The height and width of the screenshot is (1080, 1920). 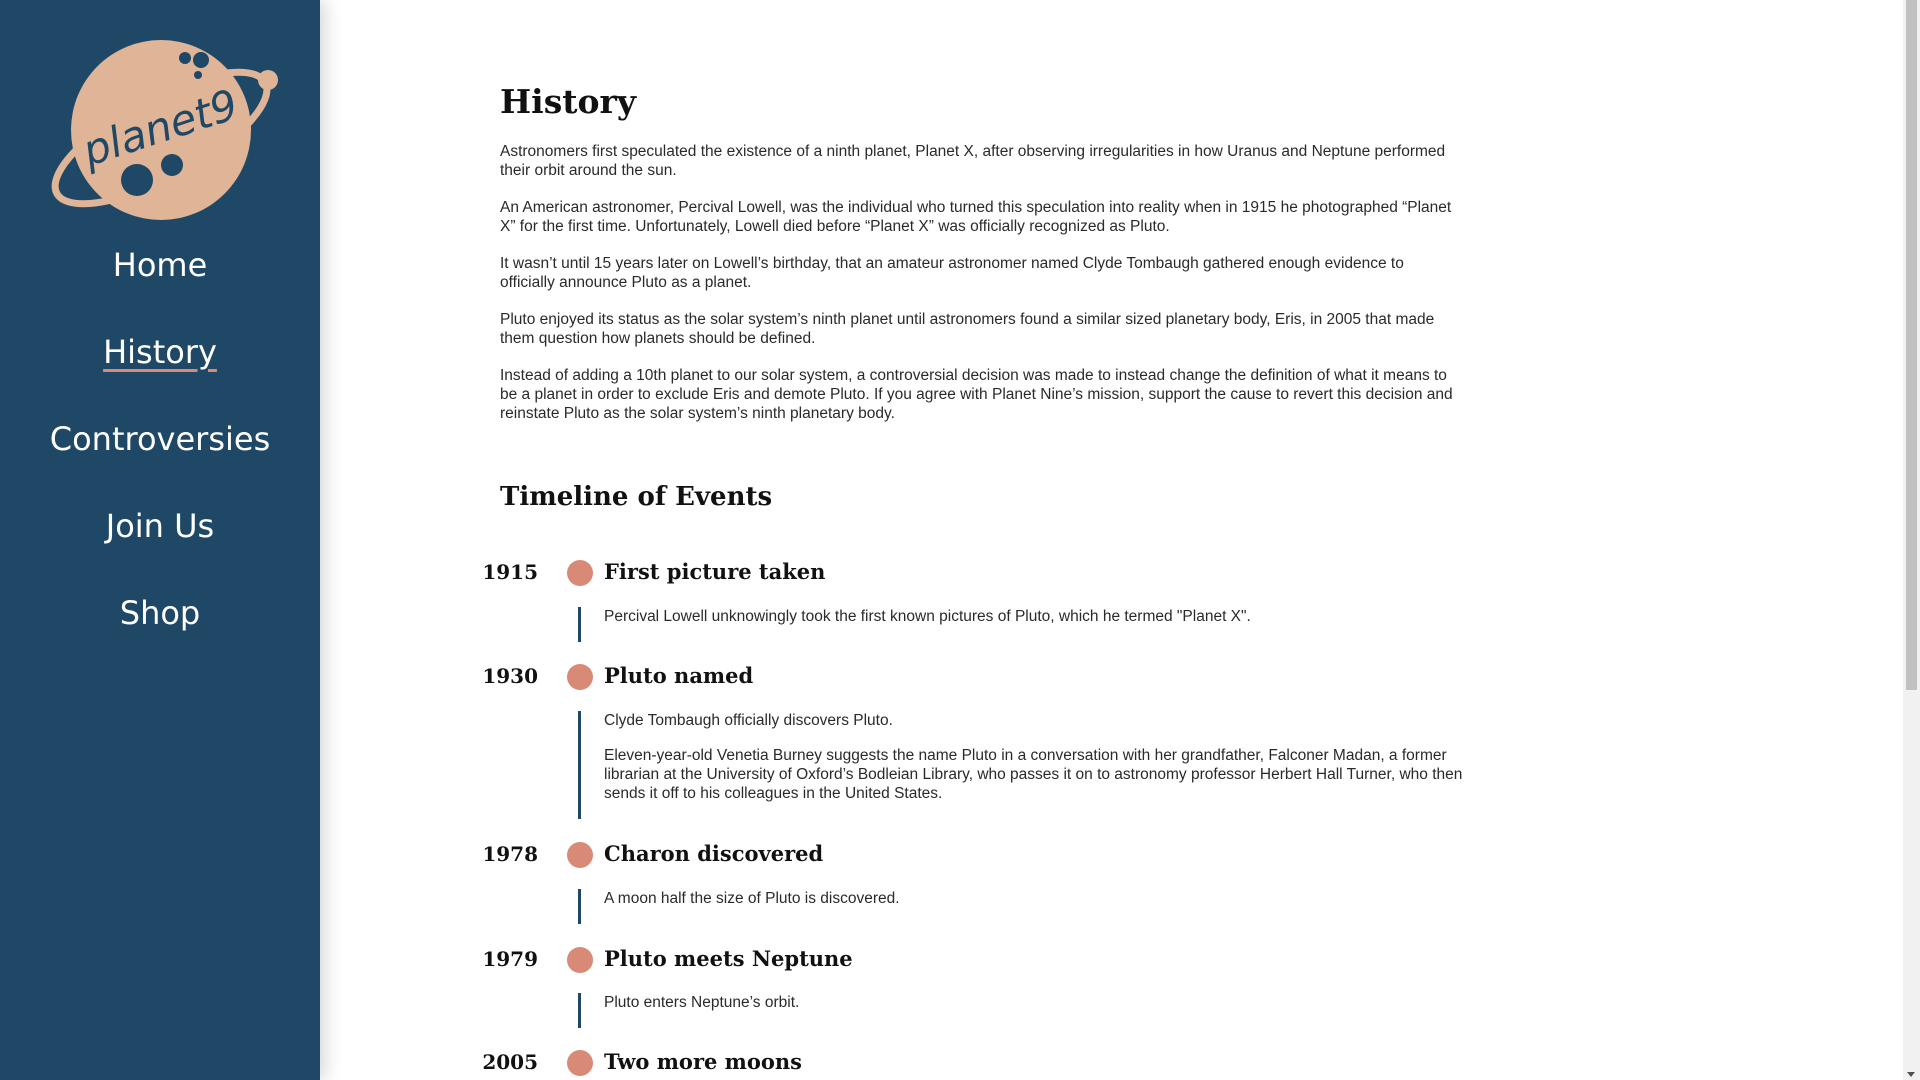 I want to click on timeline-event-title: Pluto meets Neptune, so click(x=728, y=958).